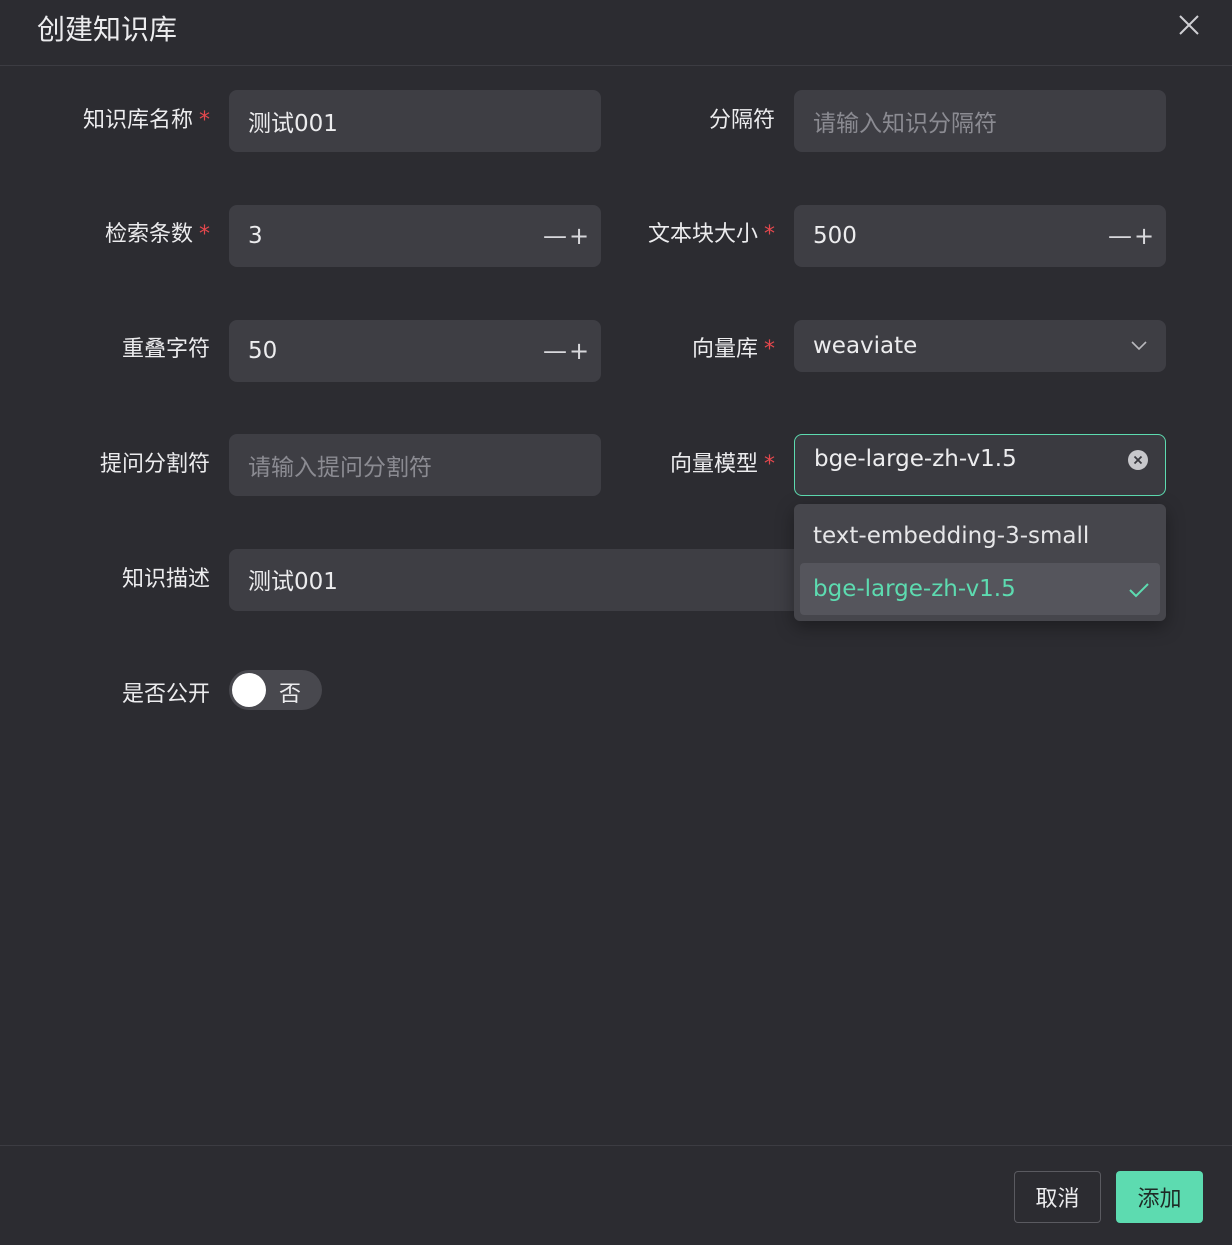 The width and height of the screenshot is (1232, 1245). I want to click on retrieve-count-input: 3 — +, so click(415, 236).